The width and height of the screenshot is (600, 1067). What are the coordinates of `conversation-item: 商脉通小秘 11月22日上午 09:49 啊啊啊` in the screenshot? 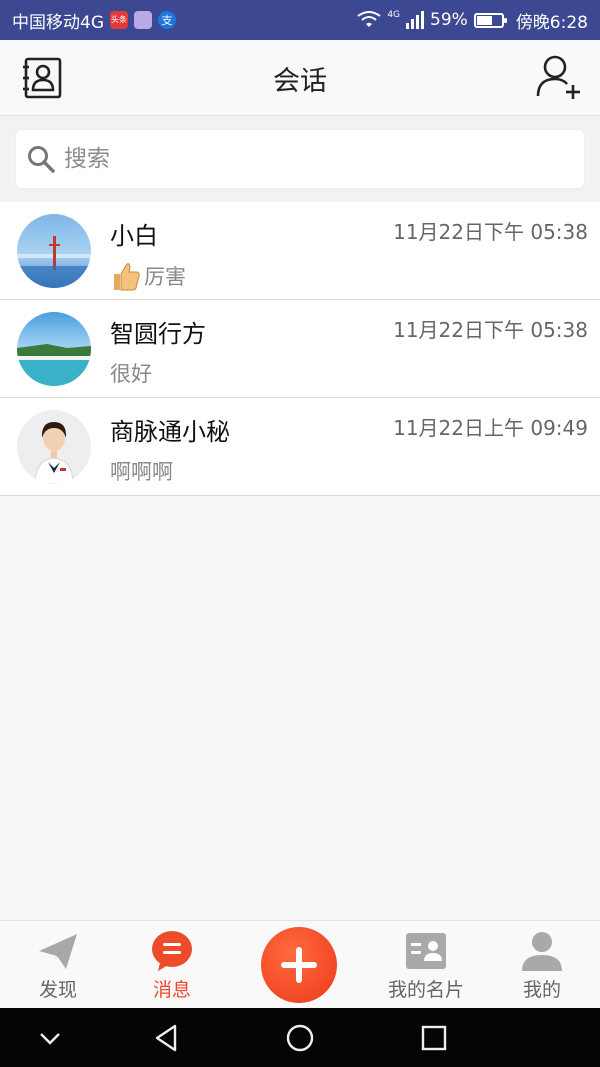 It's located at (300, 447).